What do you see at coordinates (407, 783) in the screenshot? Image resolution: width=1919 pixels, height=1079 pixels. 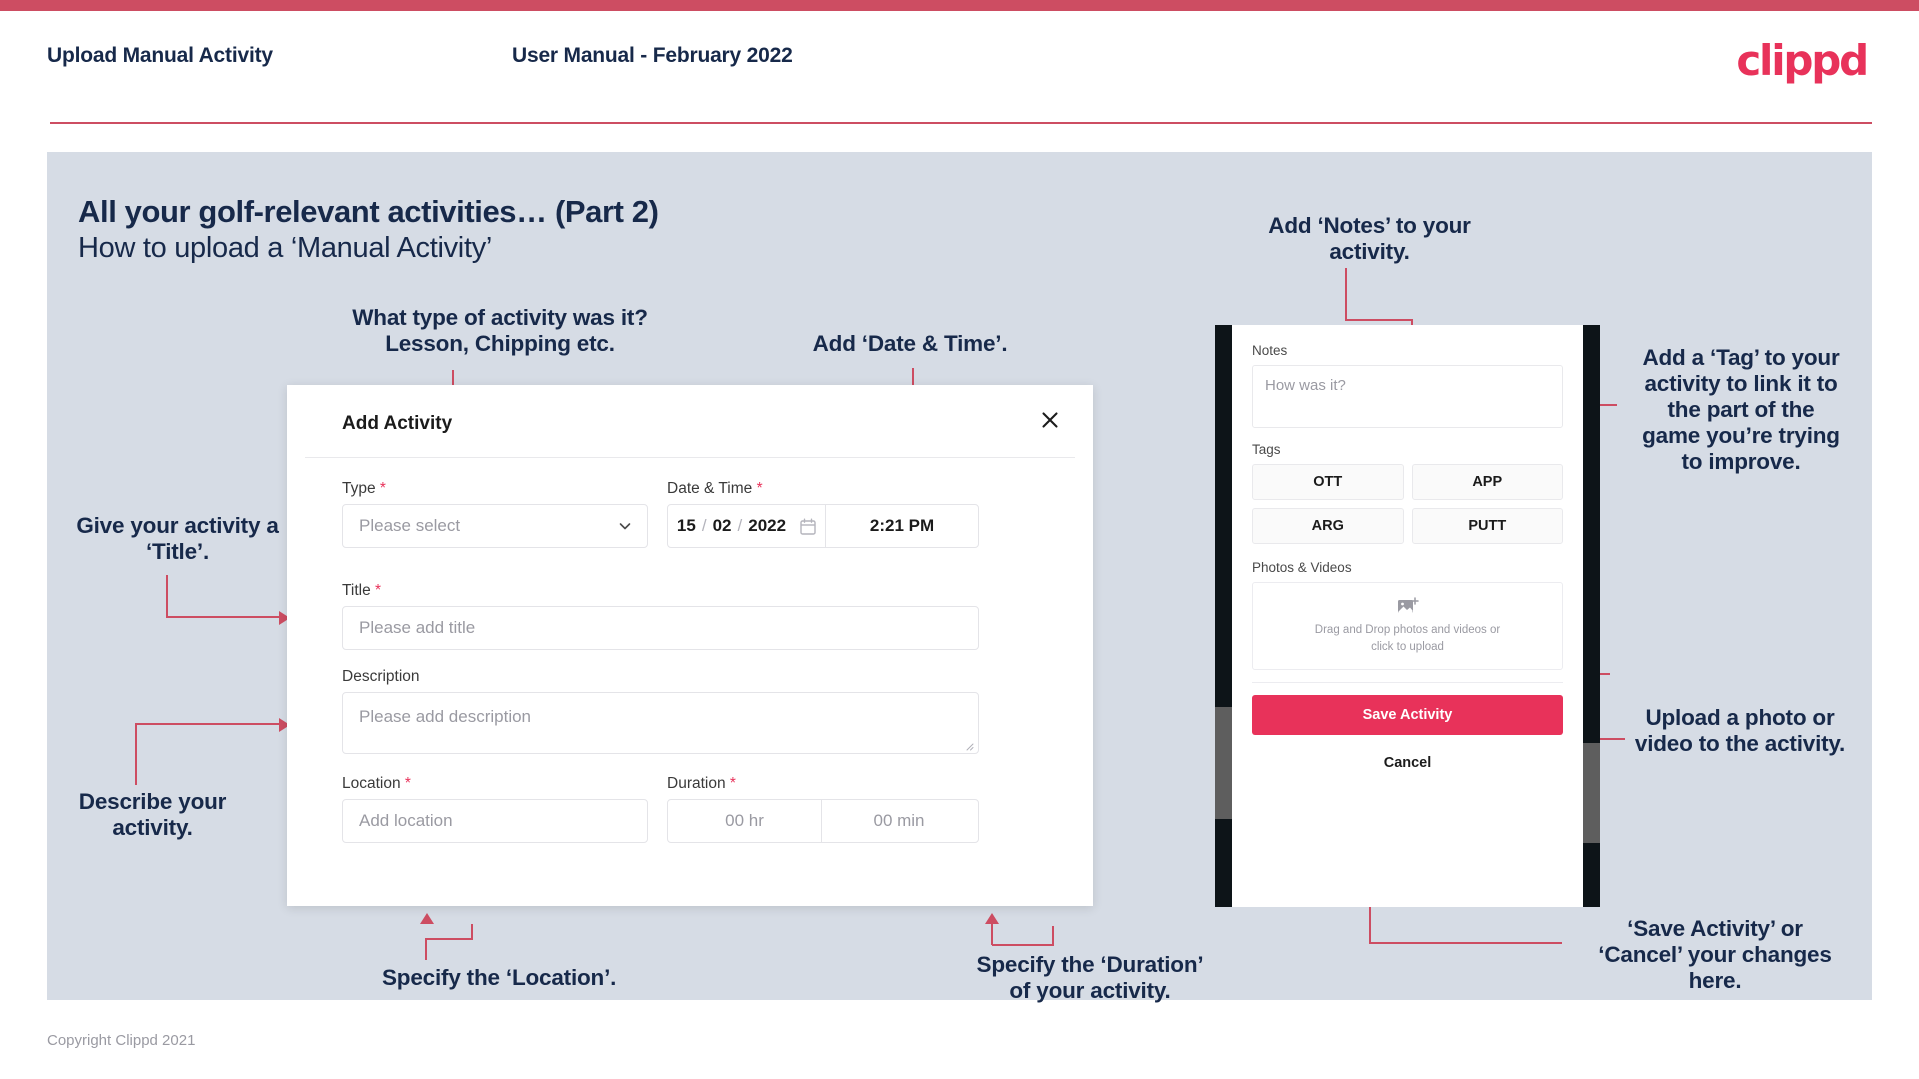 I see `location-required-marker: *` at bounding box center [407, 783].